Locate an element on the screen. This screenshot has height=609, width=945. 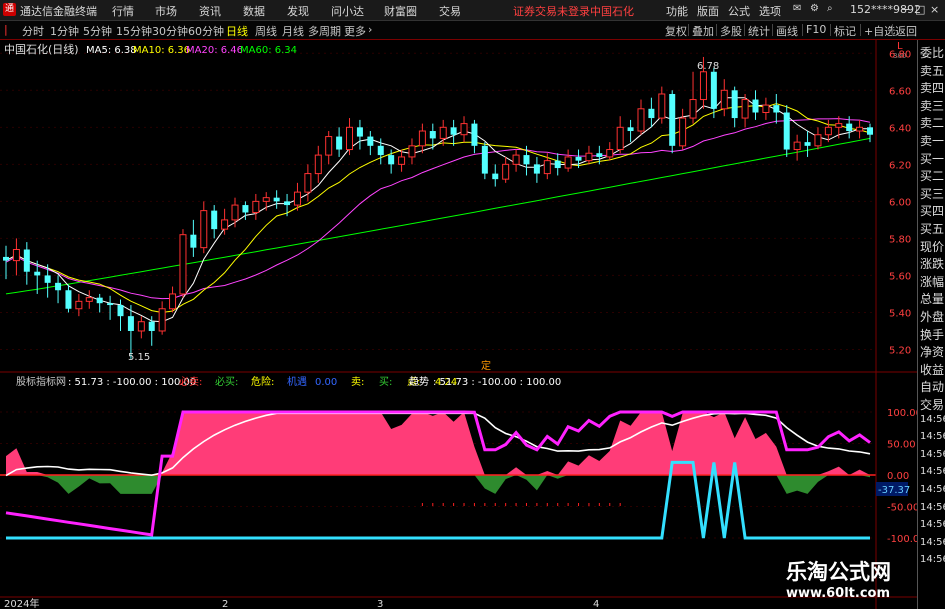
tab-30min: 30分钟 is located at coordinates (170, 31).